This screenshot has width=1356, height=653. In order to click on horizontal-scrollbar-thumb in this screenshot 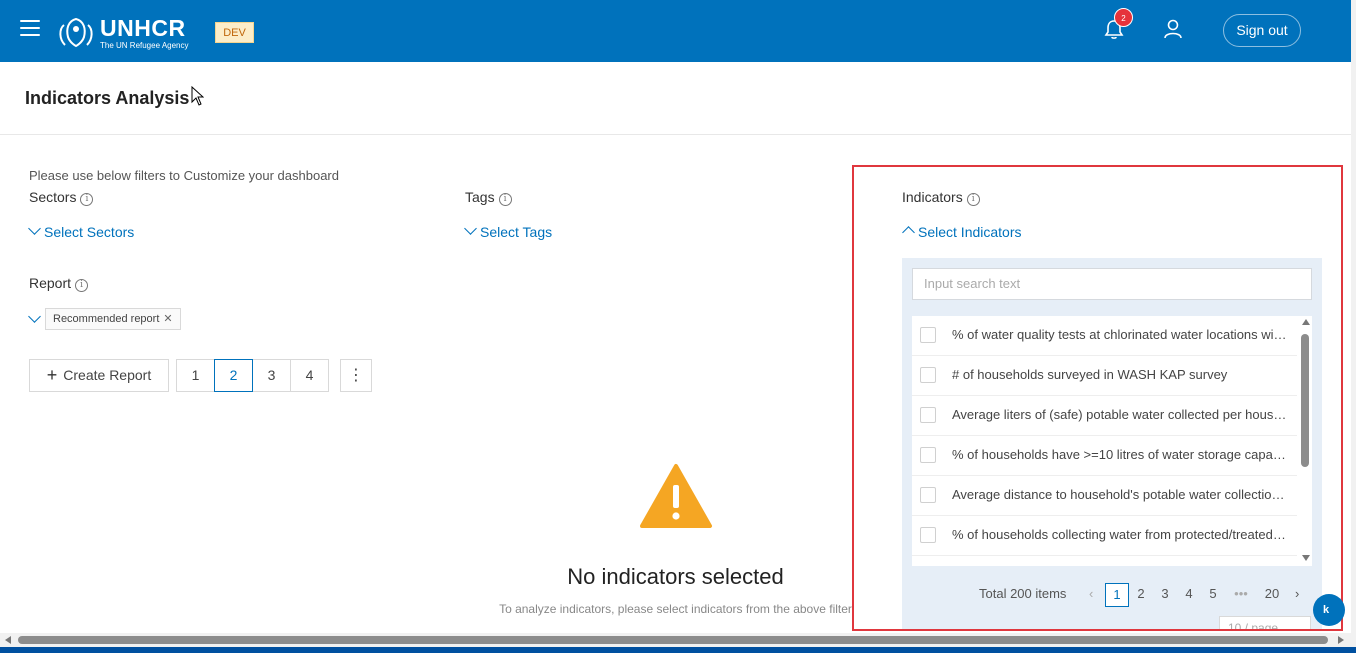, I will do `click(673, 640)`.